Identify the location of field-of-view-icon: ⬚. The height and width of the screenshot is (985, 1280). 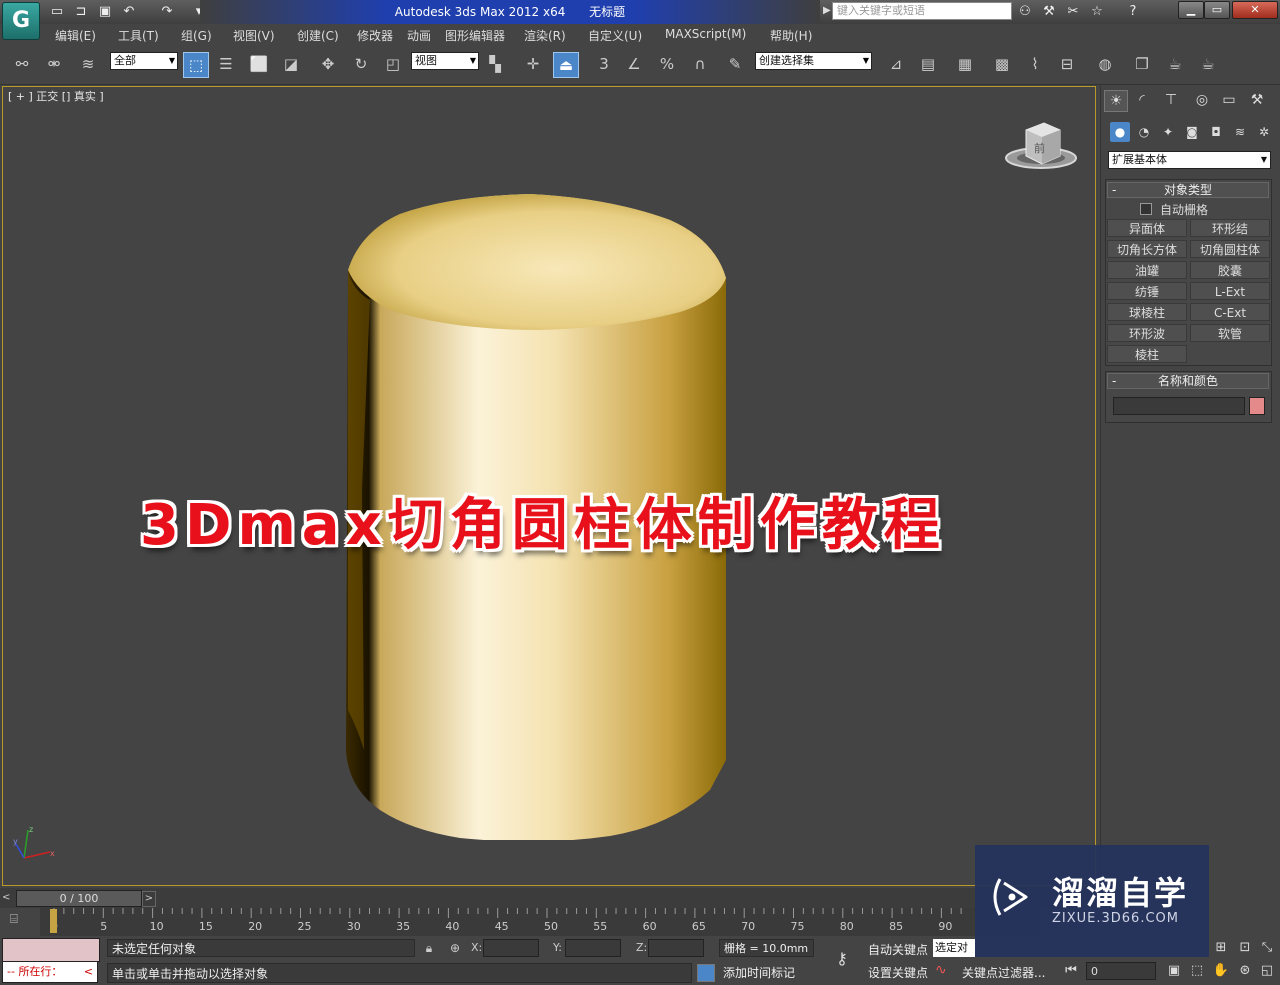
(1197, 971).